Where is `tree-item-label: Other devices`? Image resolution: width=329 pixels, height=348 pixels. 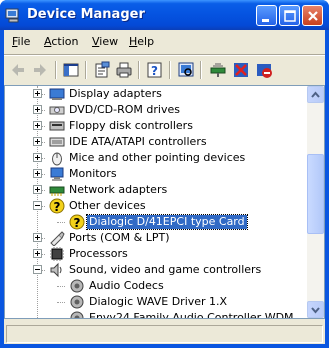 tree-item-label: Other devices is located at coordinates (107, 205).